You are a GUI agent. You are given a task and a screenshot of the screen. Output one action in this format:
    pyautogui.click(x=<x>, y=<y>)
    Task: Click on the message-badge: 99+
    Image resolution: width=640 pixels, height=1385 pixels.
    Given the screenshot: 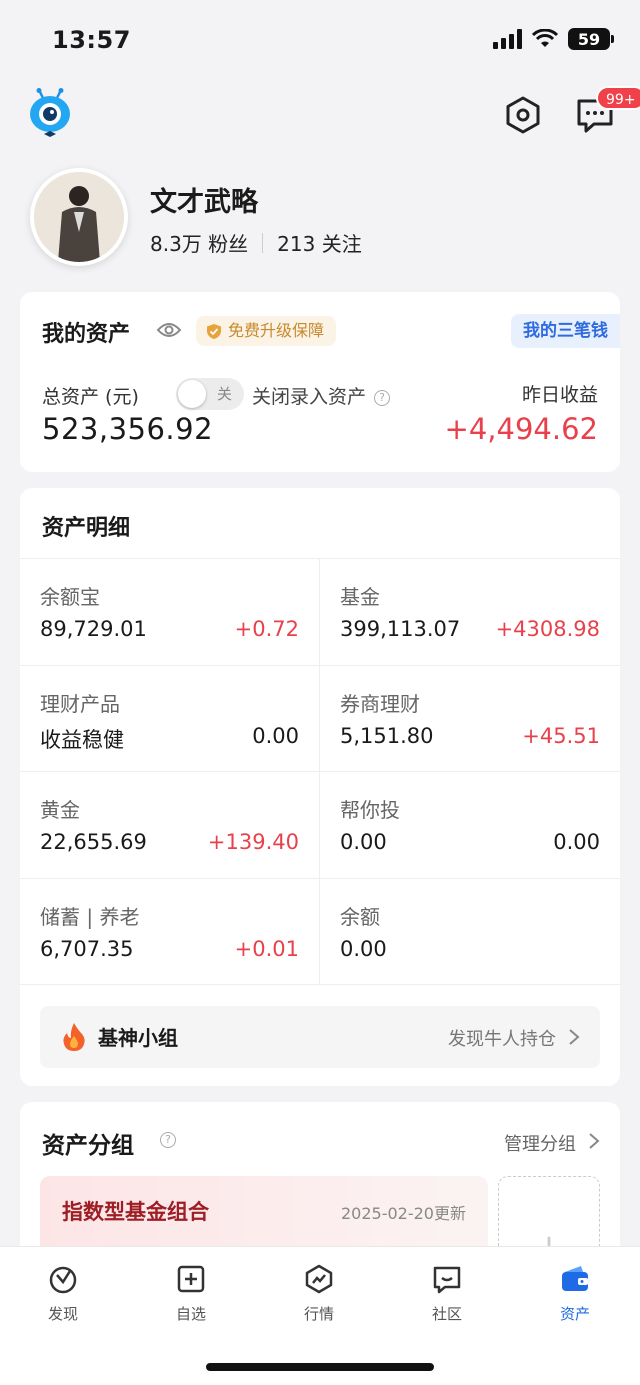 What is the action you would take?
    pyautogui.click(x=618, y=98)
    